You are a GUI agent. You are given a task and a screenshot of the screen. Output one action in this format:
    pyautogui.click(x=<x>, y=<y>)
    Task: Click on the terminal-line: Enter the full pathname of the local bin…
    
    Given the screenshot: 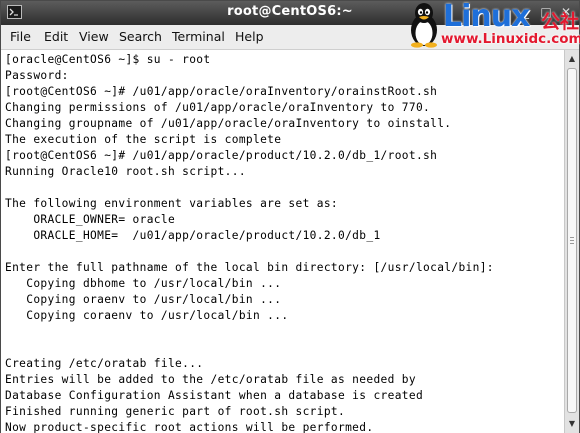 What is the action you would take?
    pyautogui.click(x=249, y=267)
    